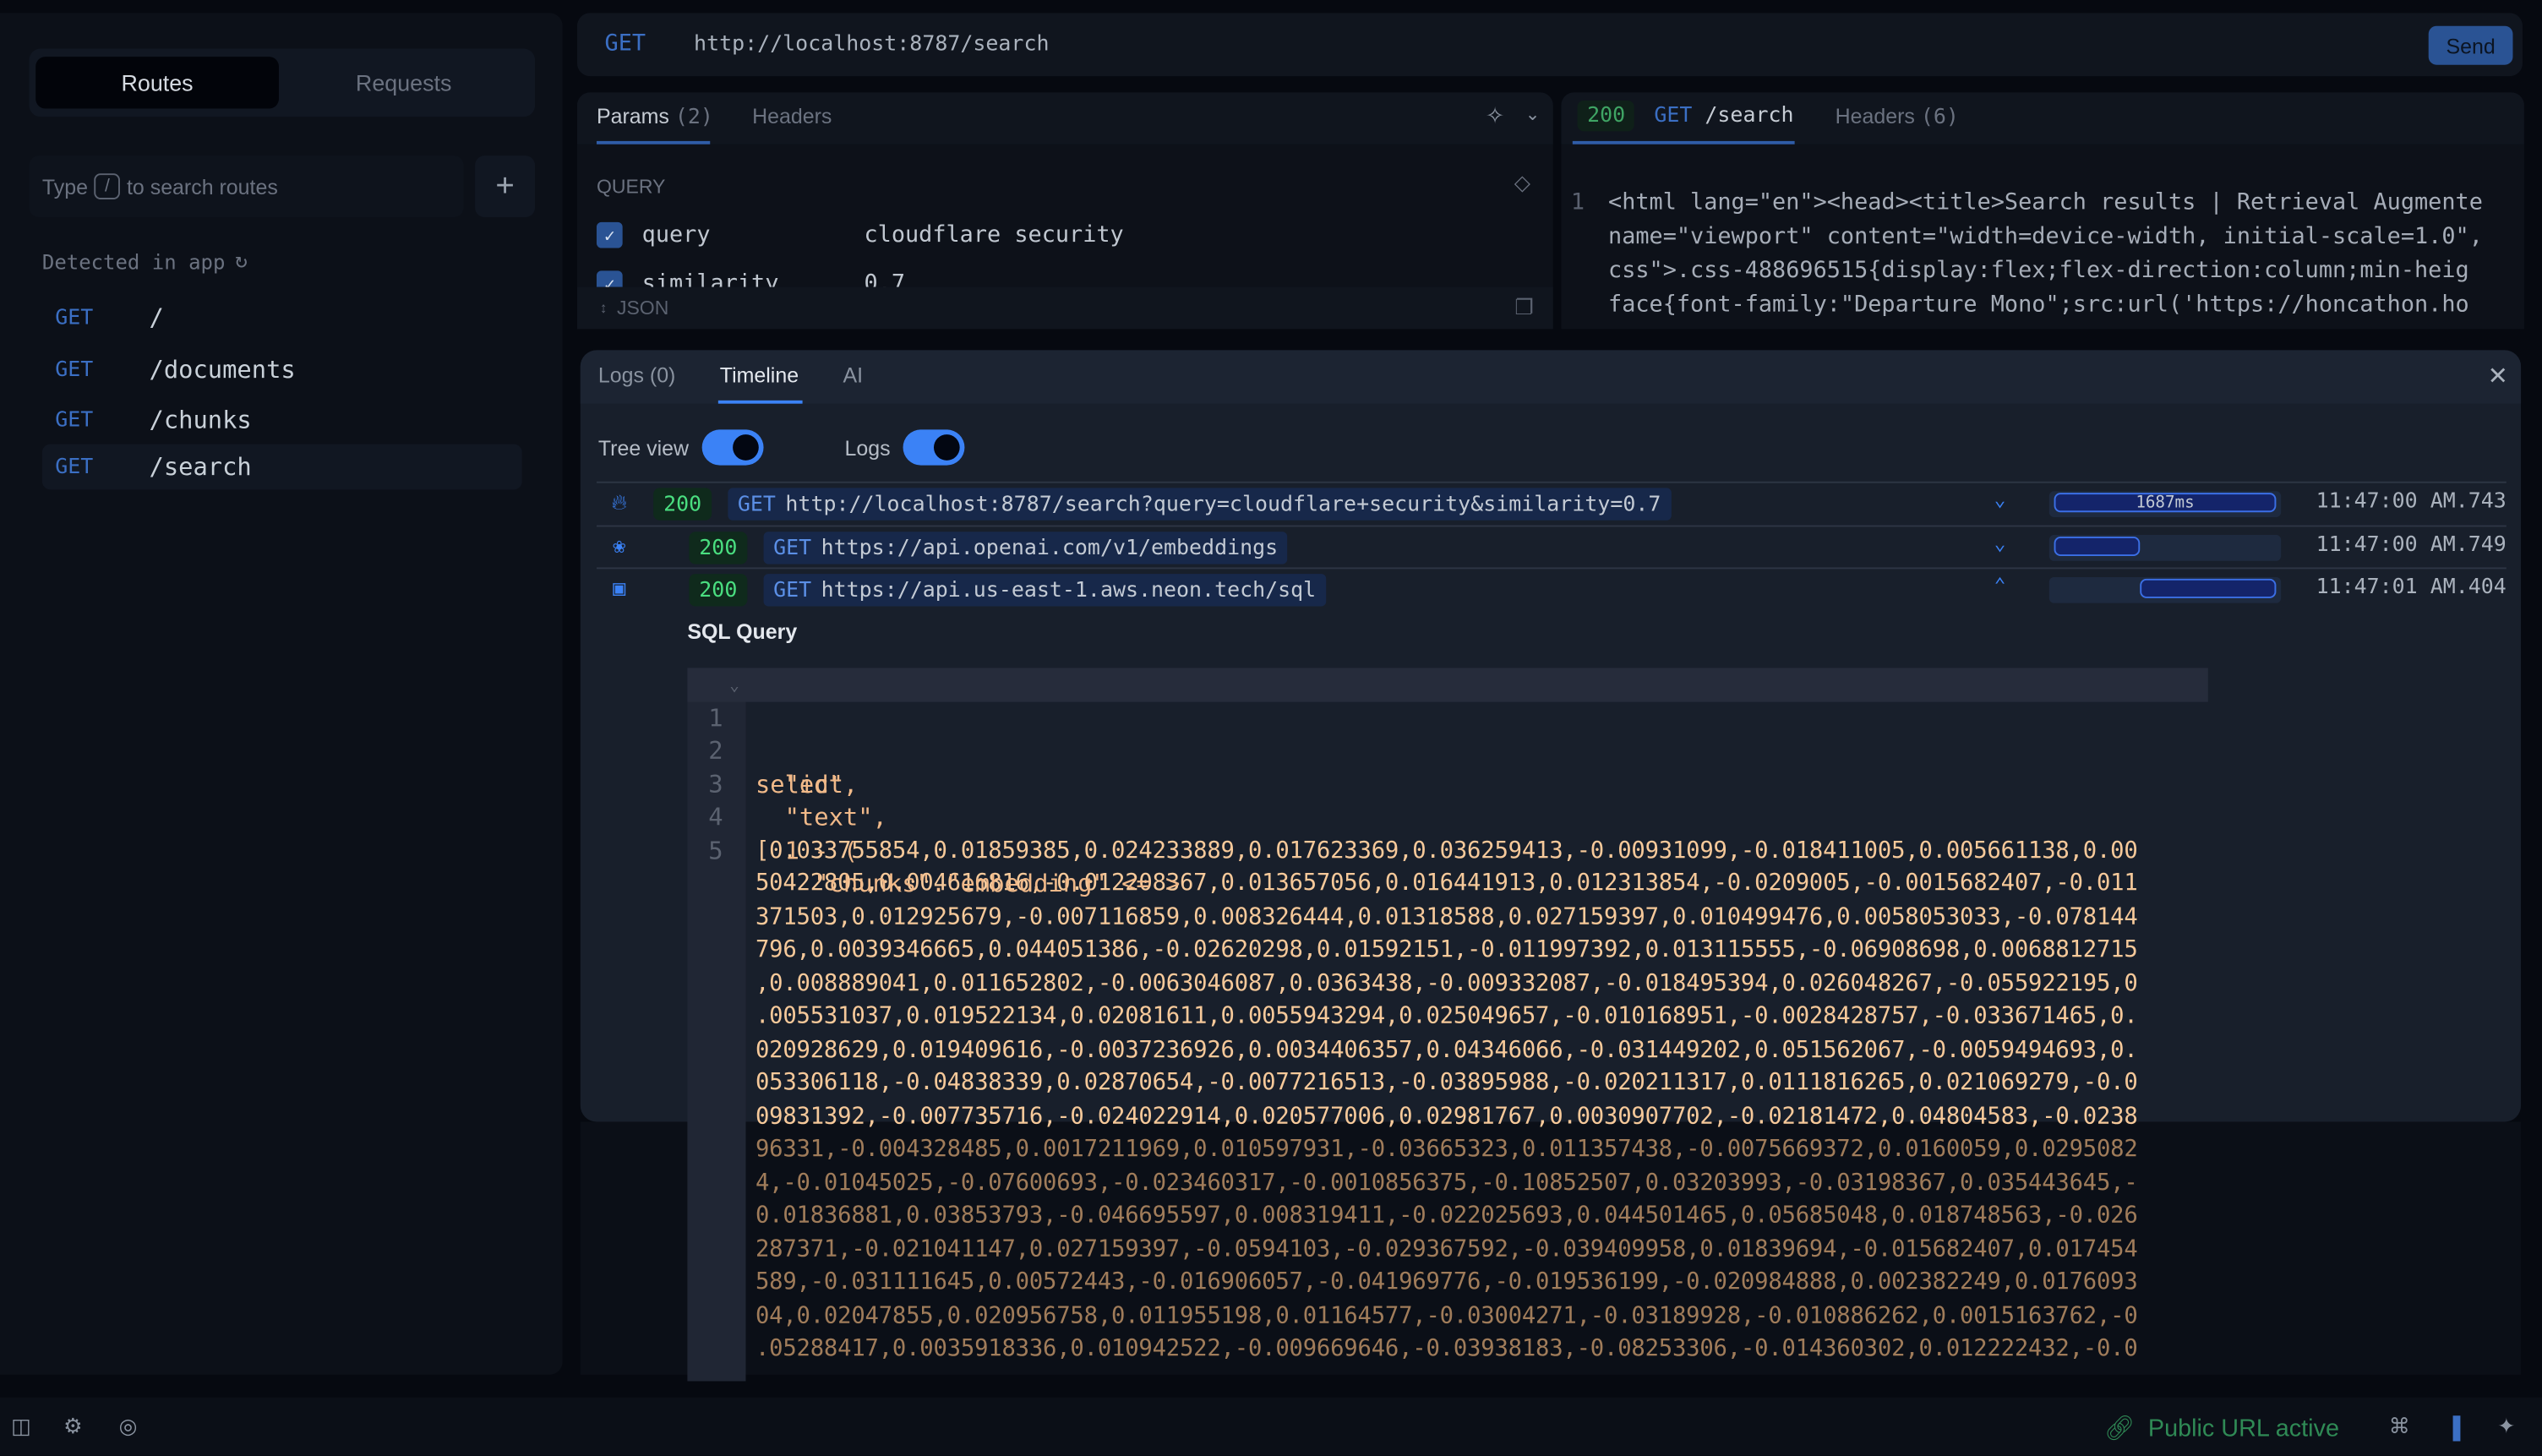  Describe the element at coordinates (732, 447) in the screenshot. I see `tree-view-toggle` at that location.